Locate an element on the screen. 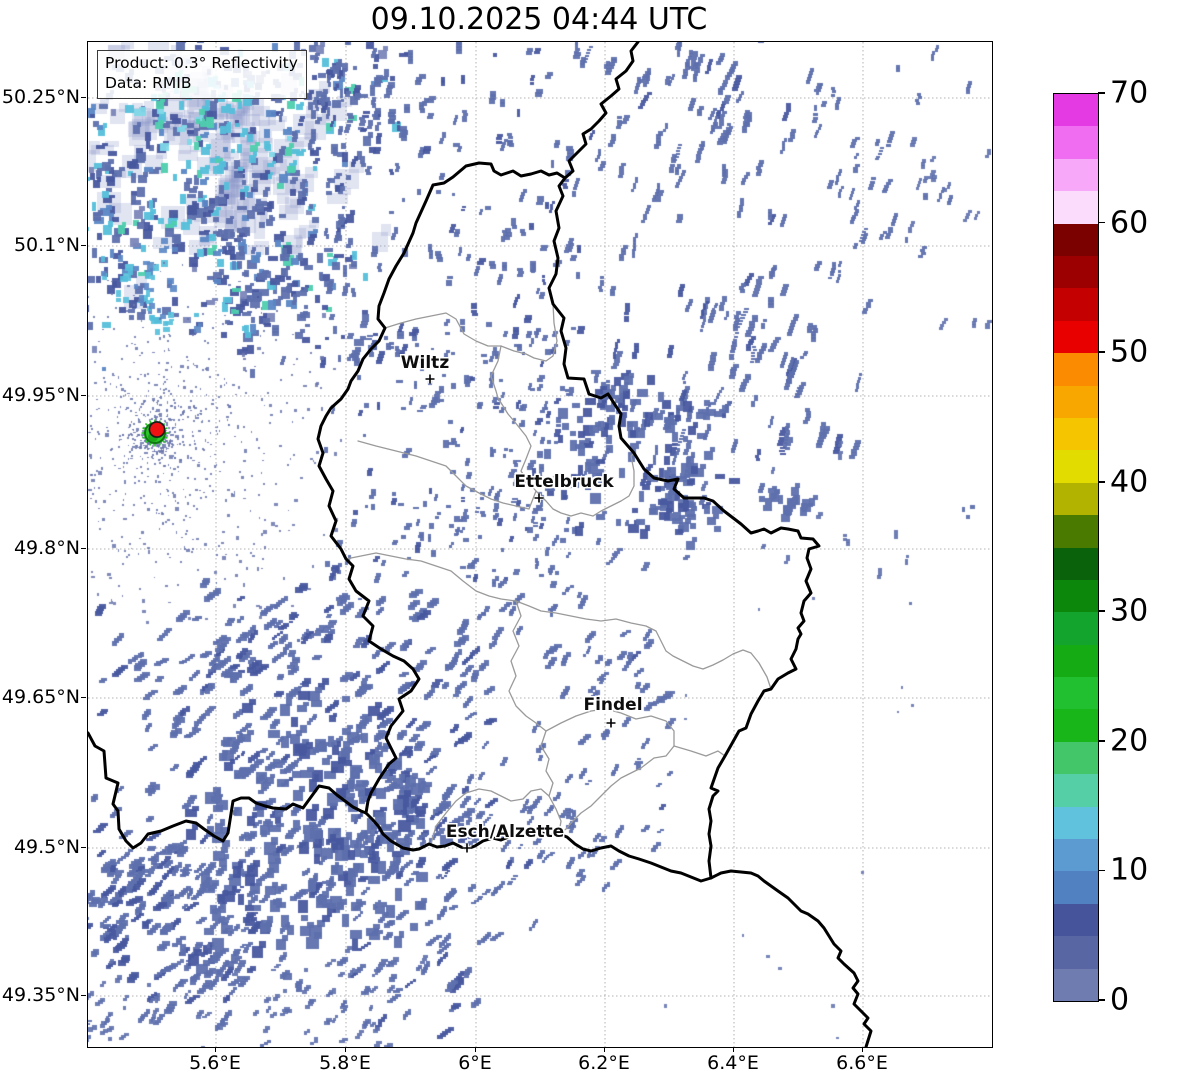  colorbar-tick-label: 60 is located at coordinates (1129, 223).